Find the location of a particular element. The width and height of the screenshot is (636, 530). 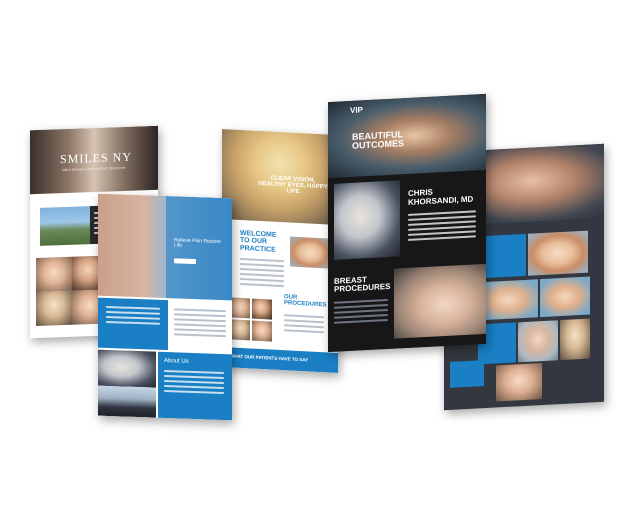

hero-title: Relieve Pain Restore Life is located at coordinates (197, 243).